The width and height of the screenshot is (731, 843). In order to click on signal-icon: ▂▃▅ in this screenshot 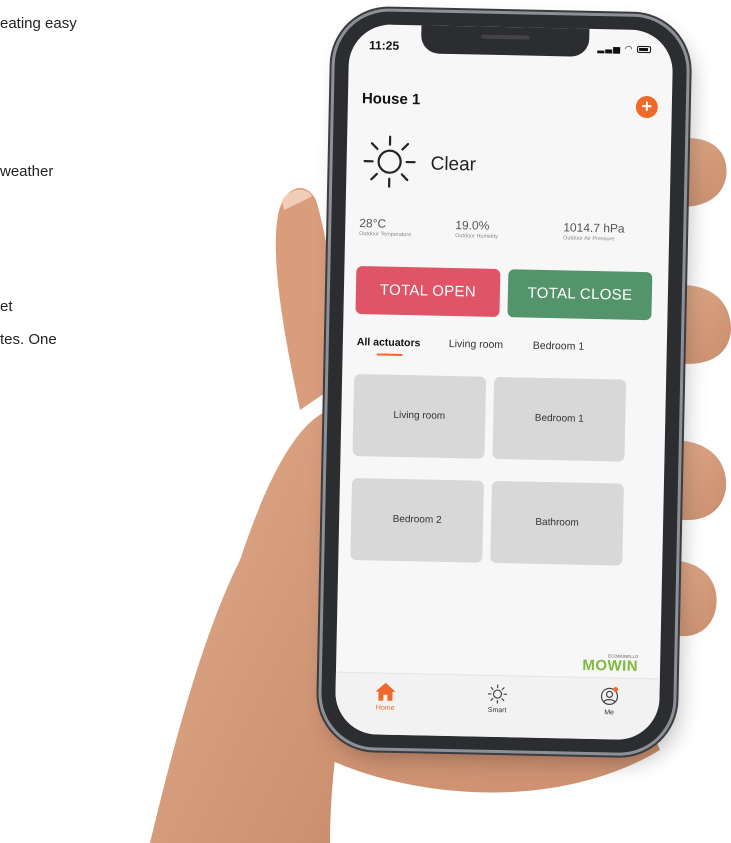, I will do `click(609, 48)`.